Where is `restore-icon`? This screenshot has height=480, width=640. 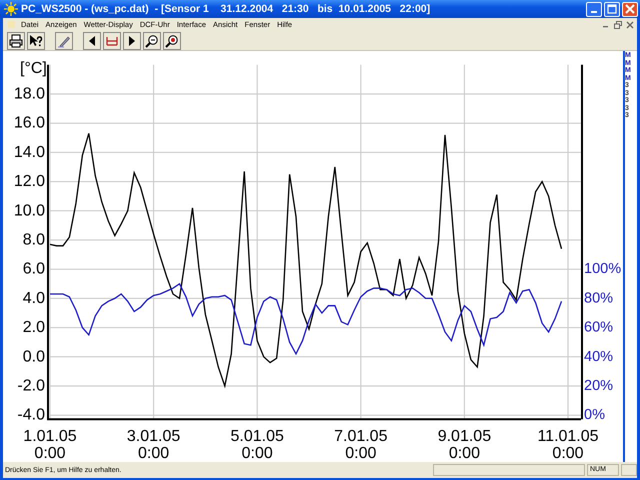 restore-icon is located at coordinates (618, 24).